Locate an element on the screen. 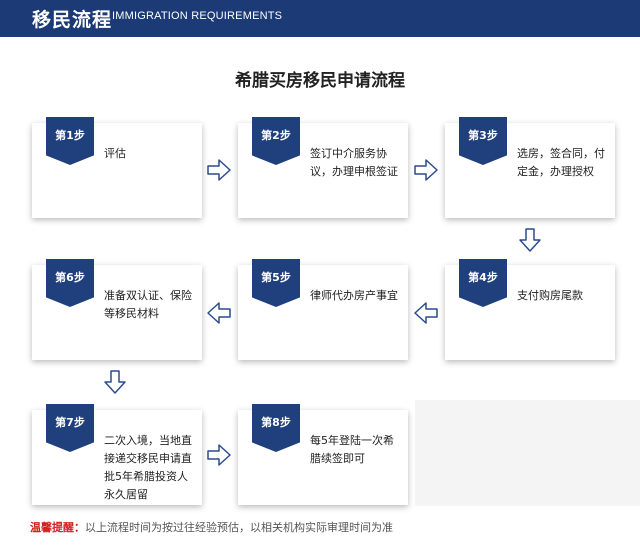  step-text-2: 签订中介服务协议，办理申根签证 is located at coordinates (354, 162).